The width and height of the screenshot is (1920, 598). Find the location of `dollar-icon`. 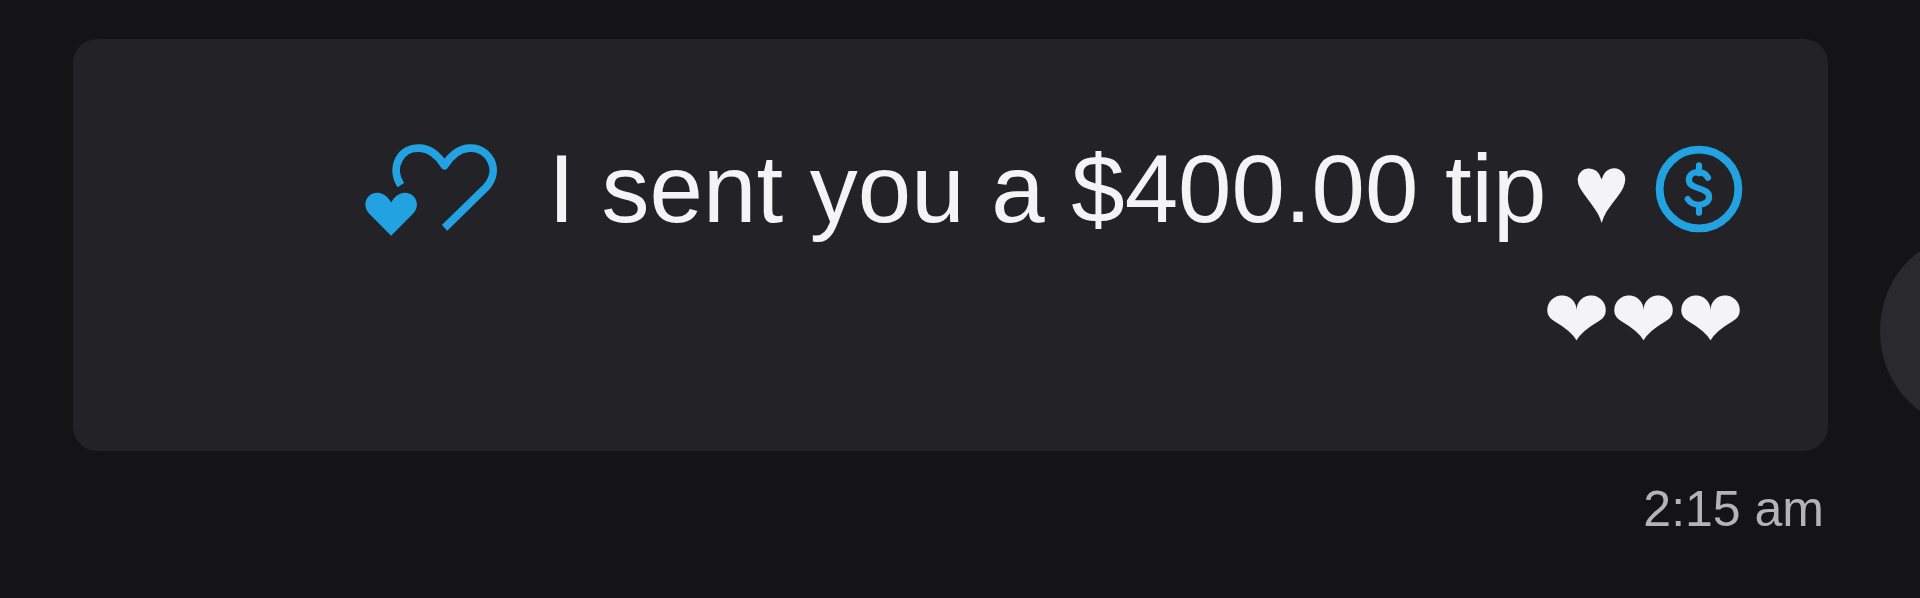

dollar-icon is located at coordinates (1699, 189).